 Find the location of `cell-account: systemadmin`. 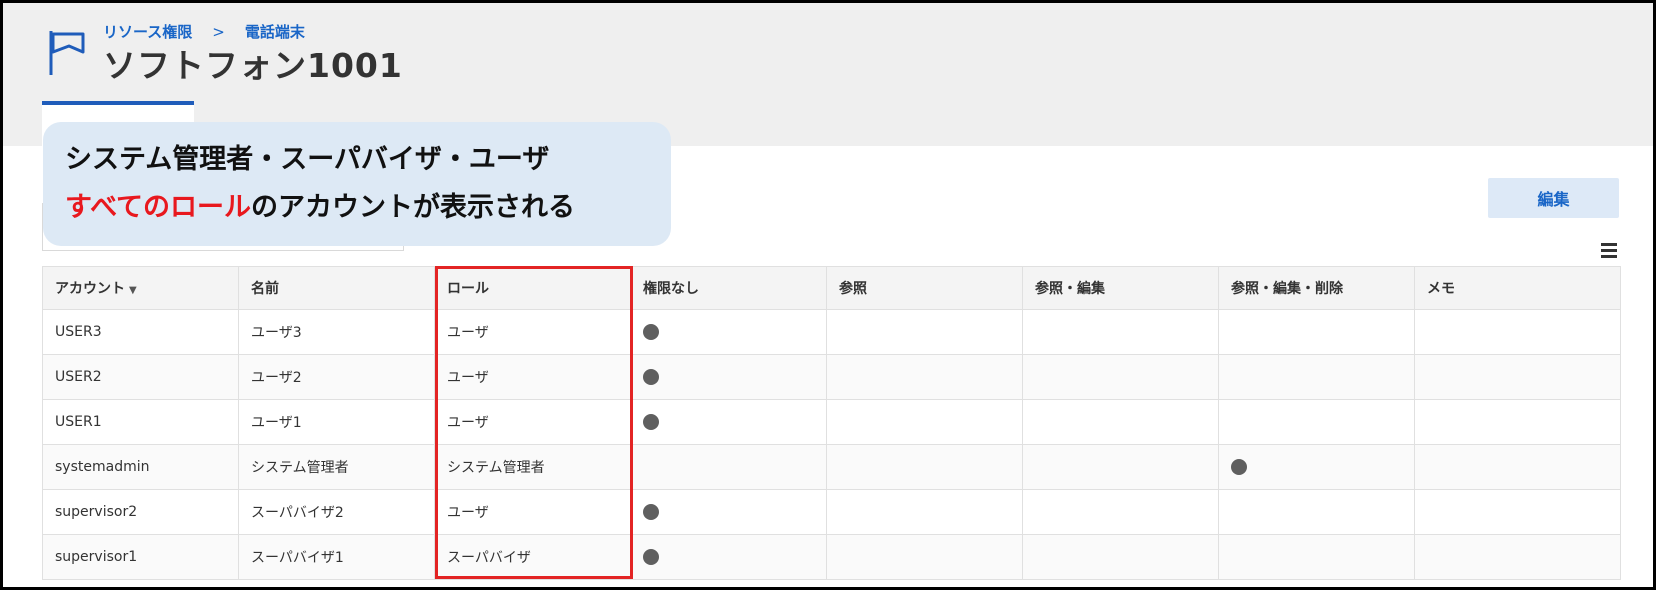

cell-account: systemadmin is located at coordinates (140, 467).